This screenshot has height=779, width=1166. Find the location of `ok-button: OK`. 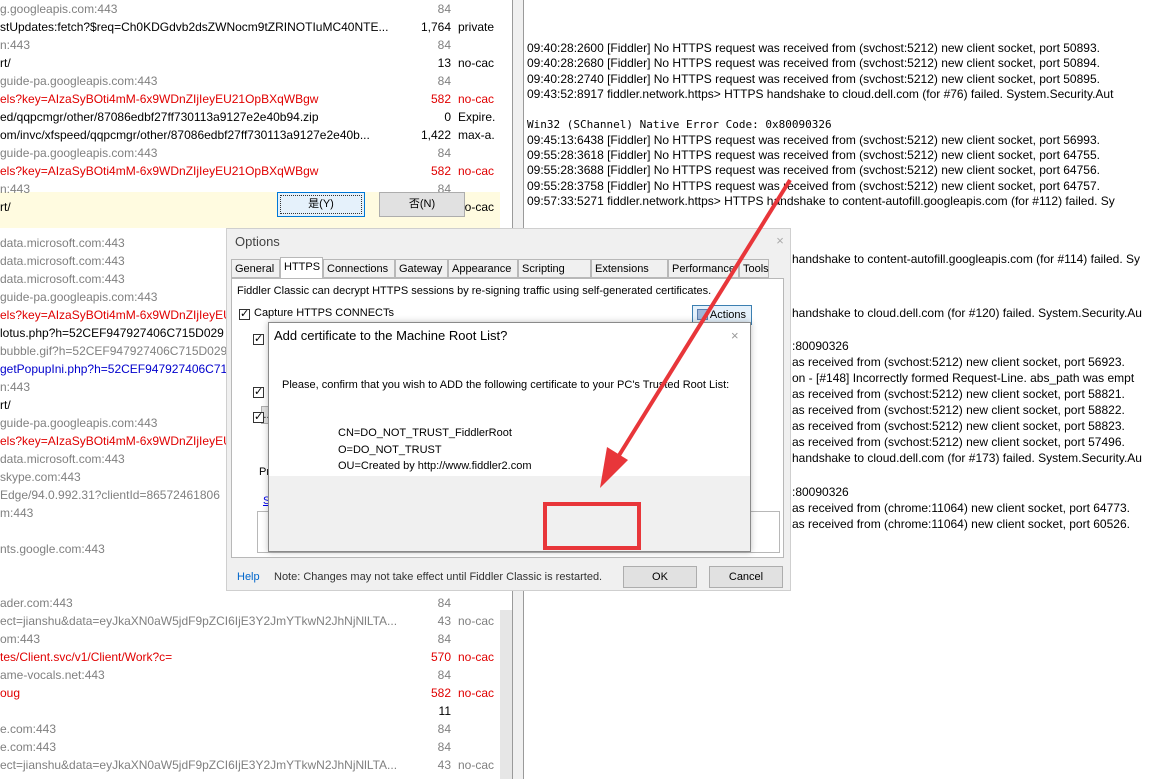

ok-button: OK is located at coordinates (660, 577).